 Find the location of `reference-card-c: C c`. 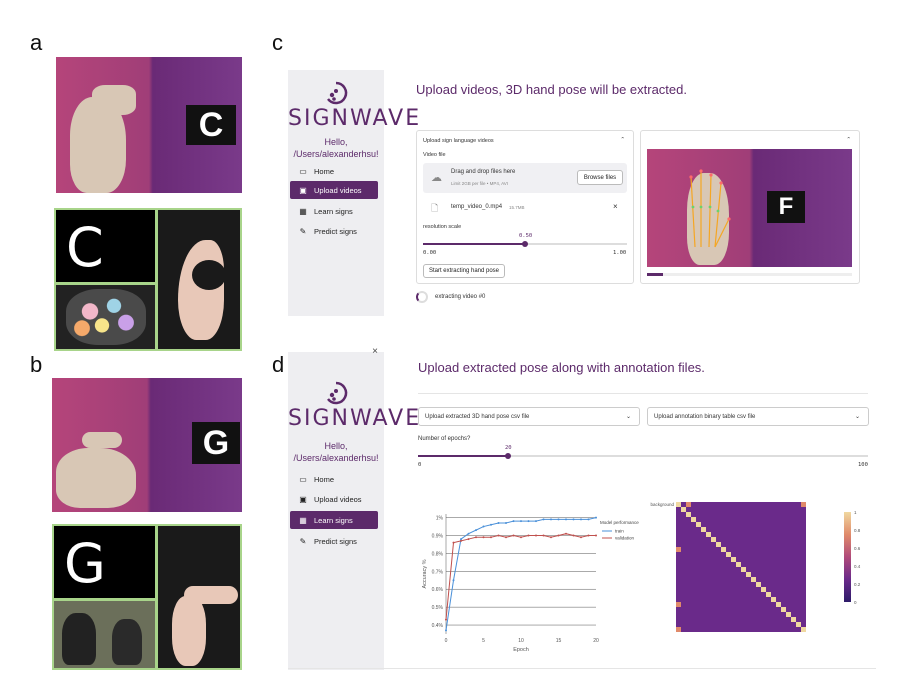

reference-card-c: C c is located at coordinates (148, 279).